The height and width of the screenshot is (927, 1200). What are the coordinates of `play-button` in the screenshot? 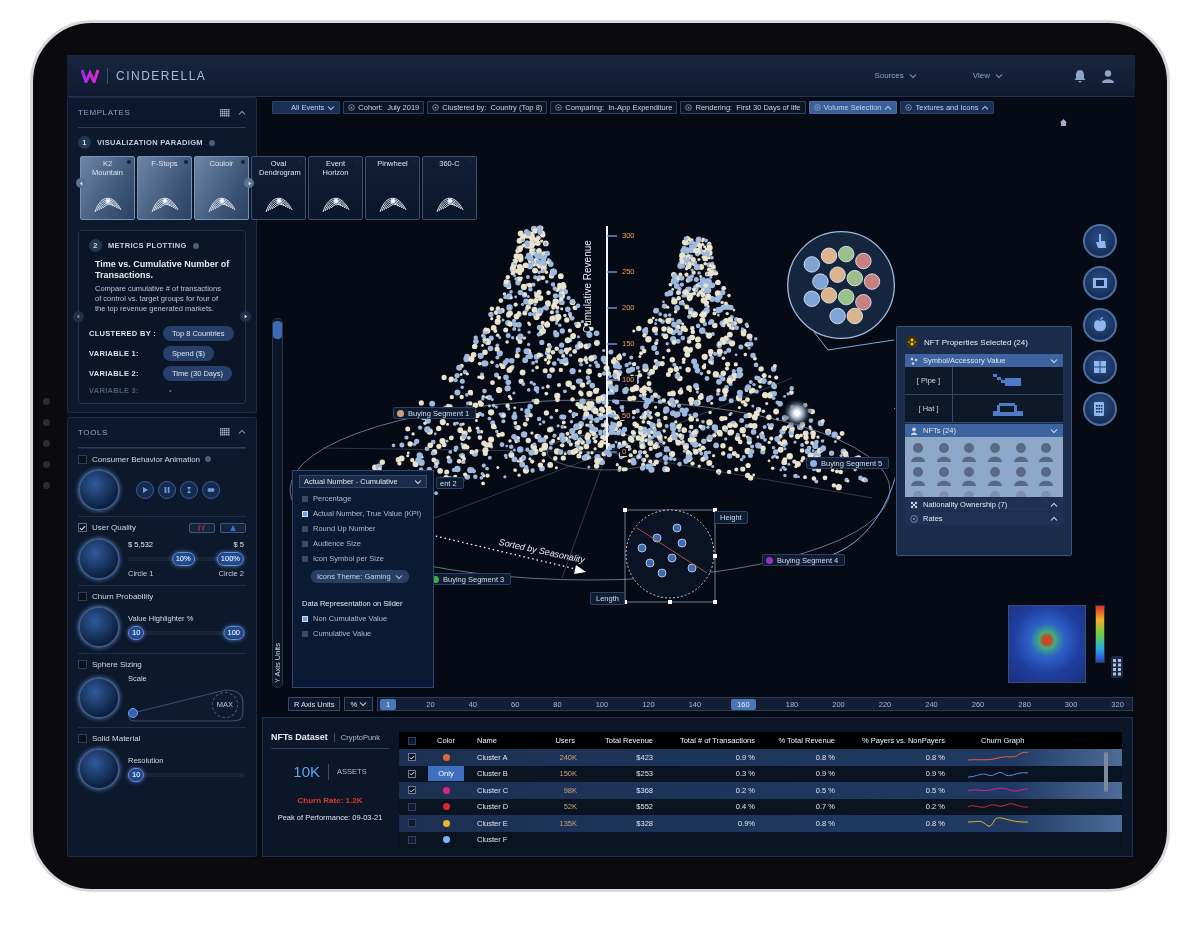 It's located at (145, 489).